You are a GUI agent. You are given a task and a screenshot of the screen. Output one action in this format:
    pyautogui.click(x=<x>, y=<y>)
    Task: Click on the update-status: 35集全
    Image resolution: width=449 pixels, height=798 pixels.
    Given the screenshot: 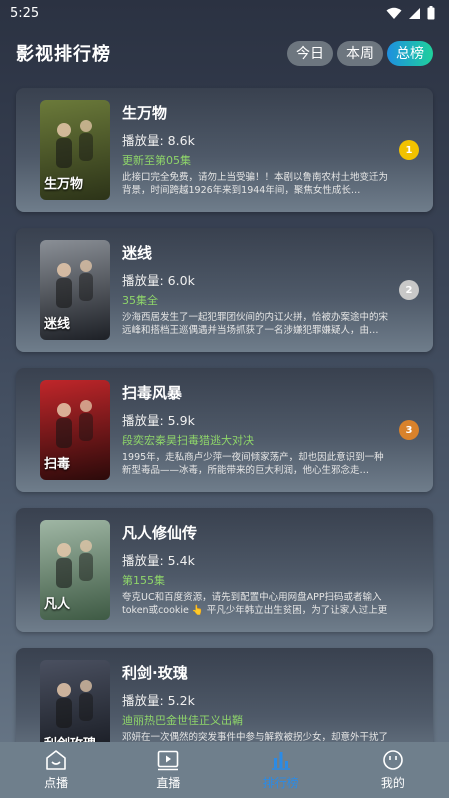 What is the action you would take?
    pyautogui.click(x=140, y=300)
    